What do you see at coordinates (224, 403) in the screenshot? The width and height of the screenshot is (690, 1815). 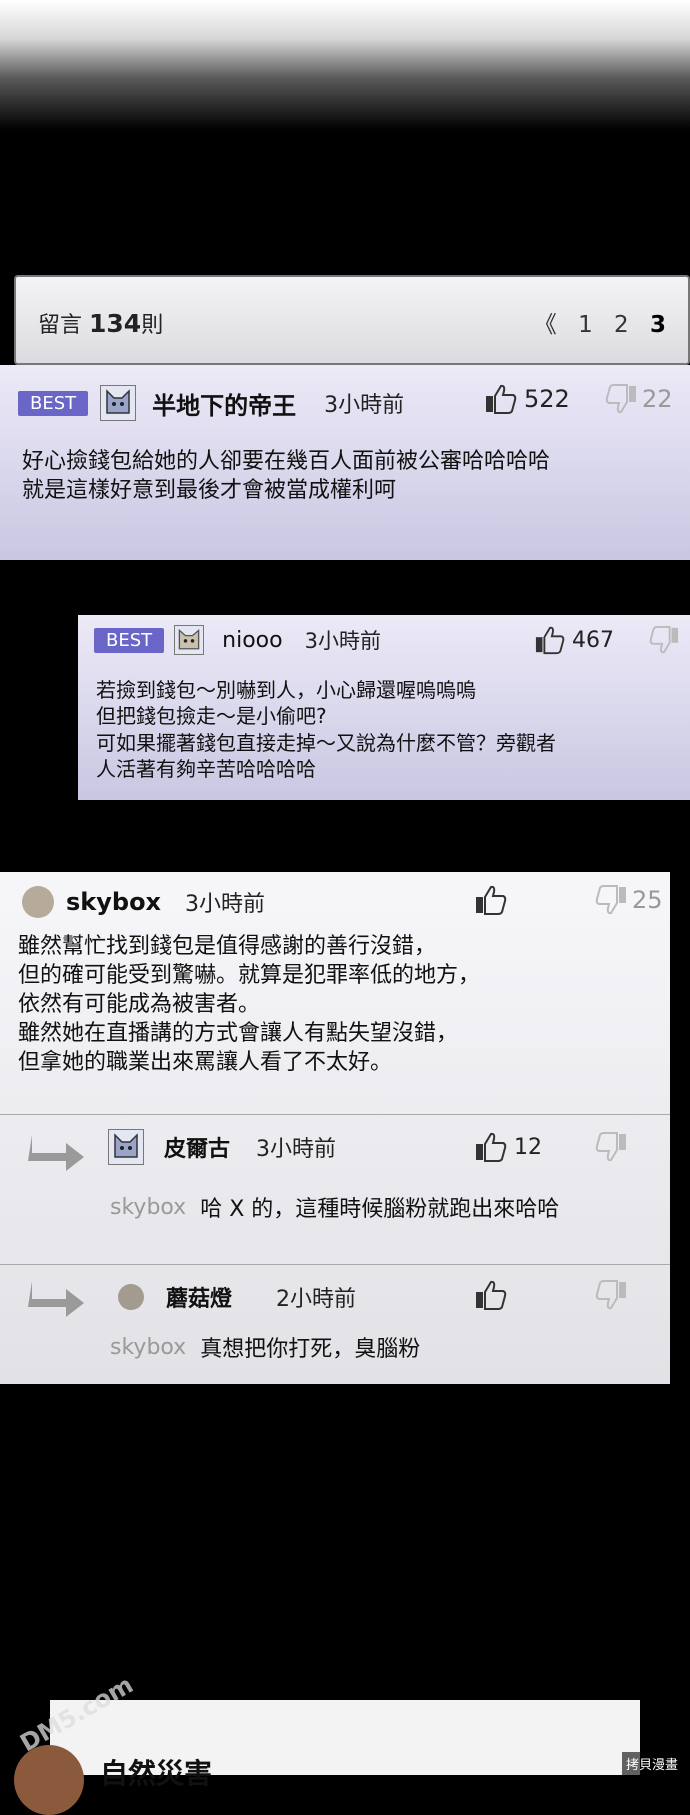 I see `comment-author: 半地下的帝王` at bounding box center [224, 403].